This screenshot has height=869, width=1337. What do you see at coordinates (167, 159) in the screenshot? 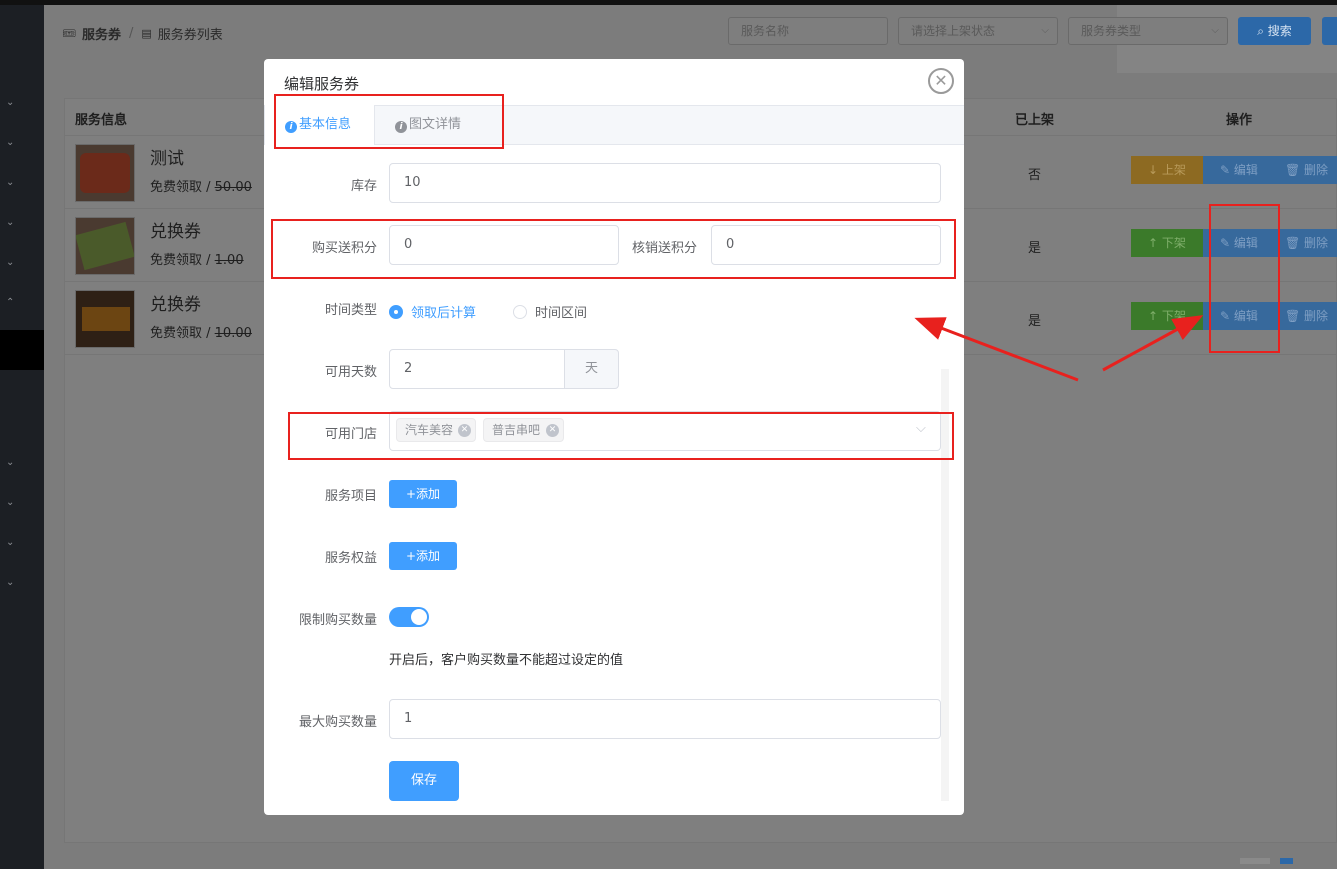
I see `product-name: 测试` at bounding box center [167, 159].